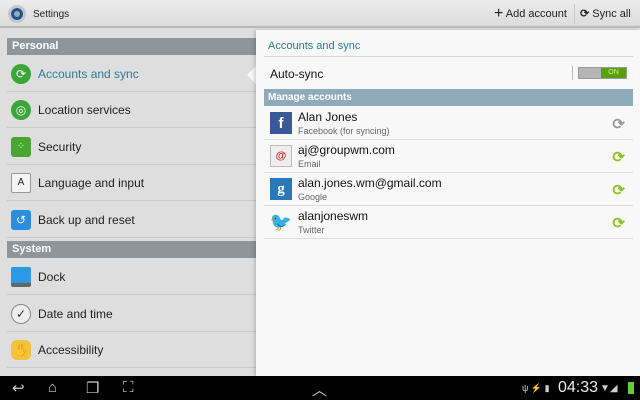 Image resolution: width=640 pixels, height=400 pixels. What do you see at coordinates (536, 388) in the screenshot?
I see `usb-icon: ψ ⚡ ▮` at bounding box center [536, 388].